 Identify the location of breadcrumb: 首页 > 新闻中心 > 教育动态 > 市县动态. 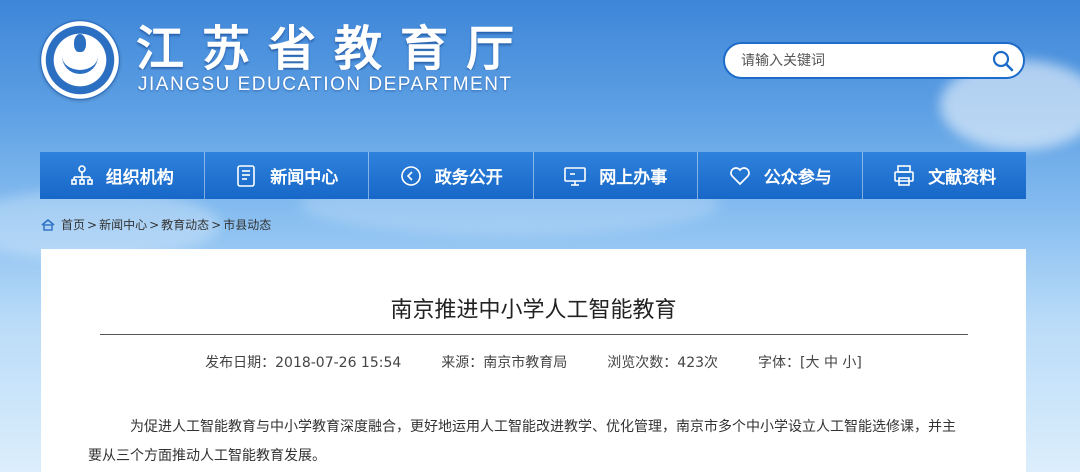
(156, 224).